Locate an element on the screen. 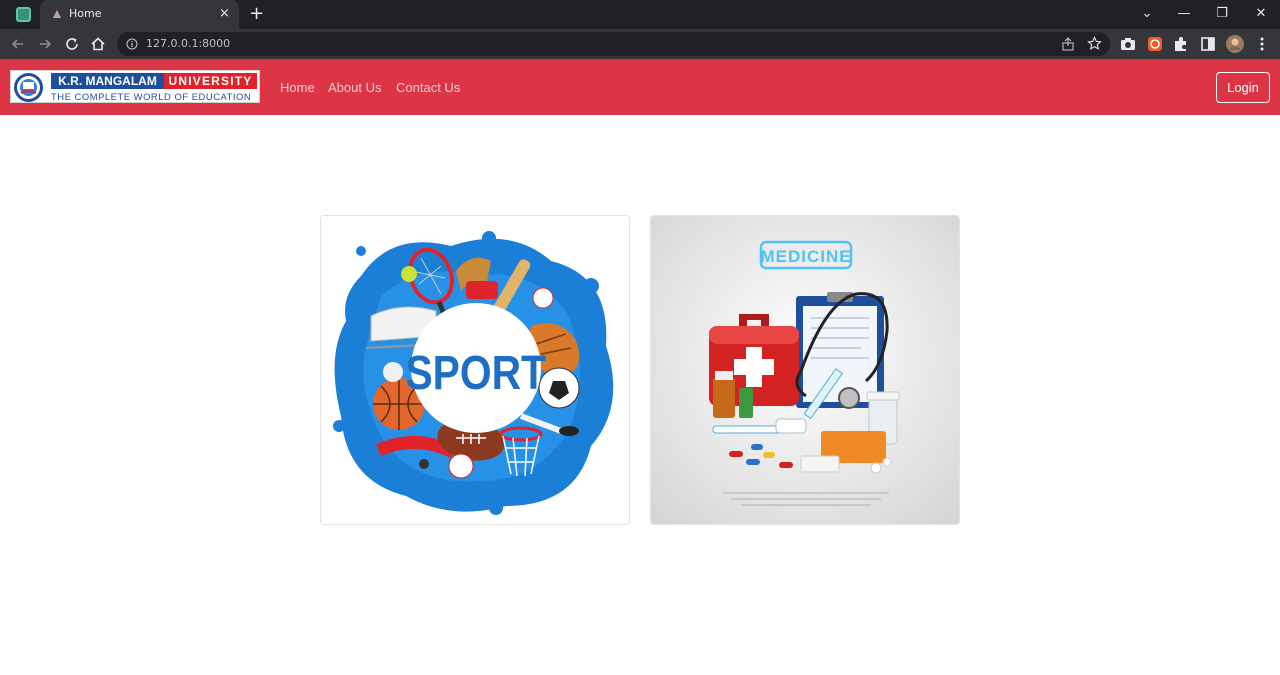 This screenshot has height=675, width=1280. sports-collage-icon: SPORT is located at coordinates (473, 373).